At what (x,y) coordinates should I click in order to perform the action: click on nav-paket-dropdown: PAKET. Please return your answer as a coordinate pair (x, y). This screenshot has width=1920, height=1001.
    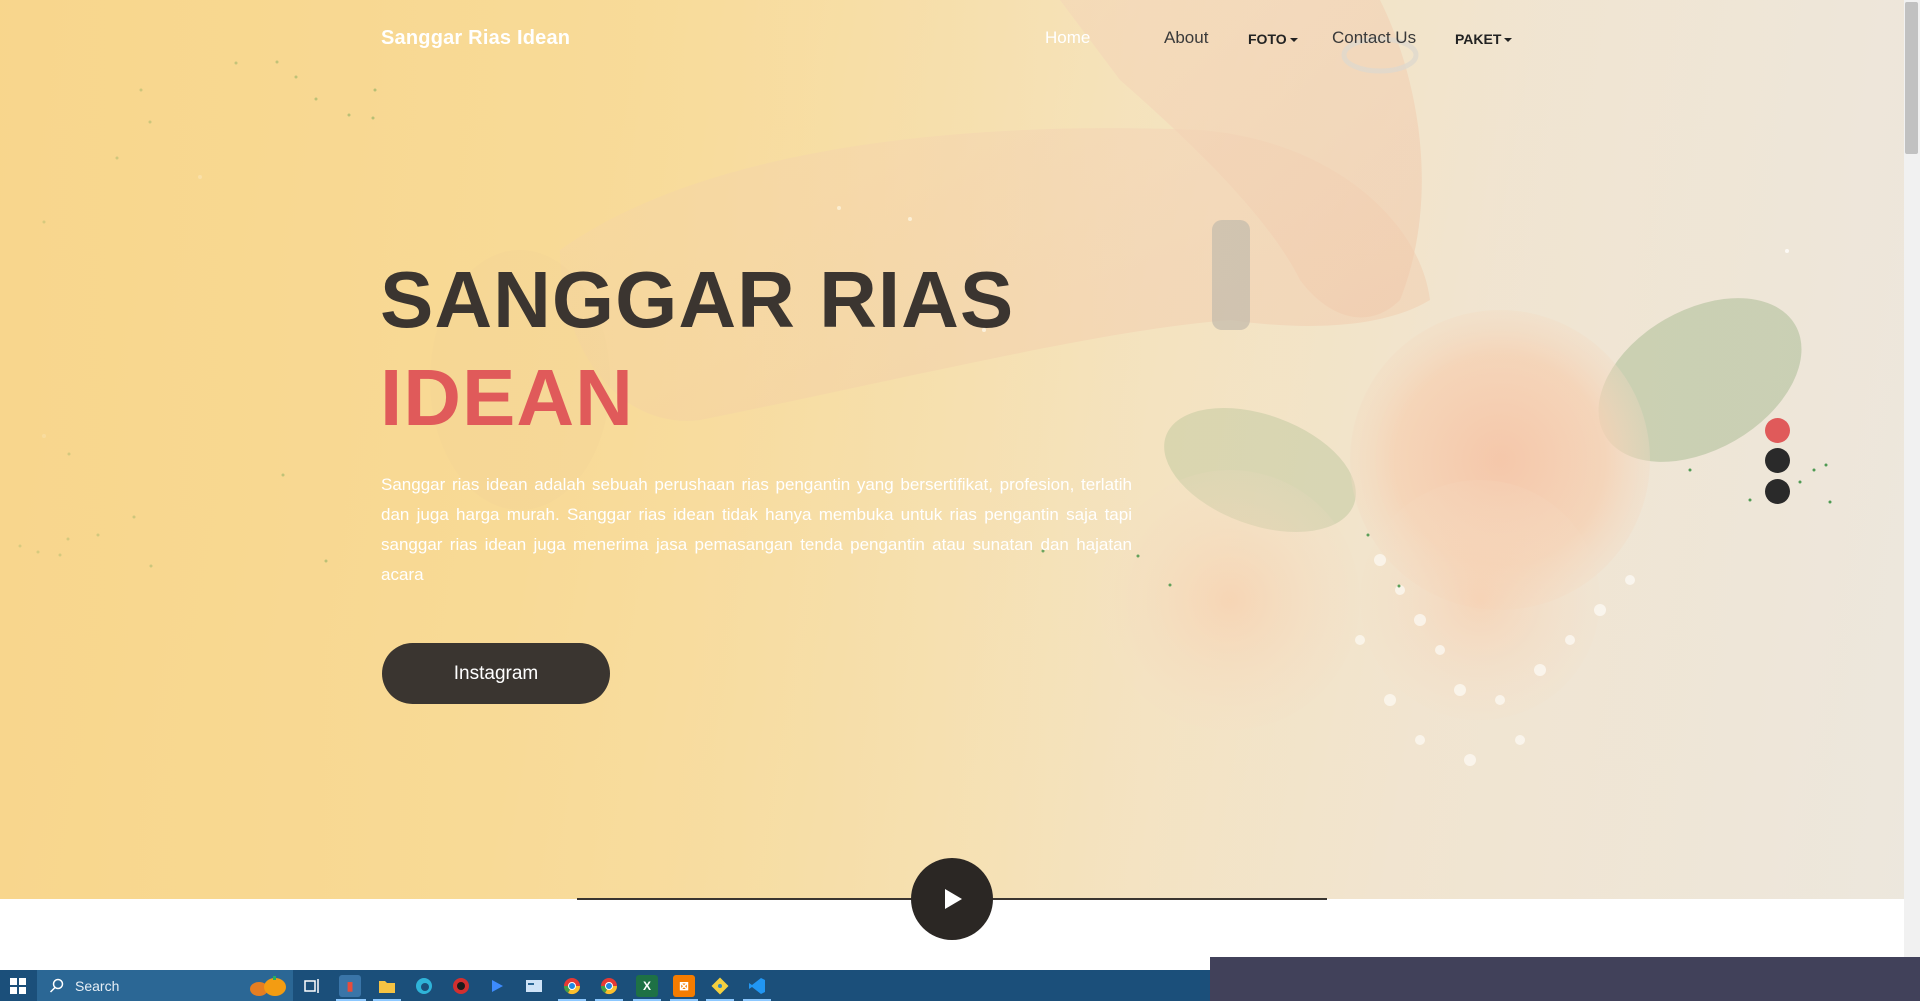
    Looking at the image, I should click on (1484, 39).